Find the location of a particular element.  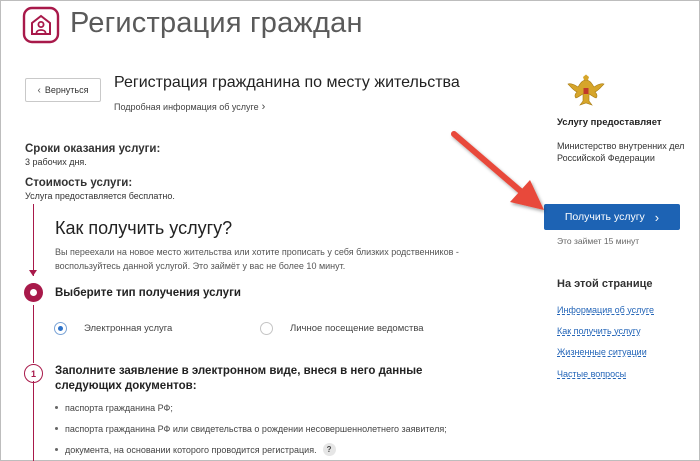

chevron-left-icon: ‹ is located at coordinates (39, 90).